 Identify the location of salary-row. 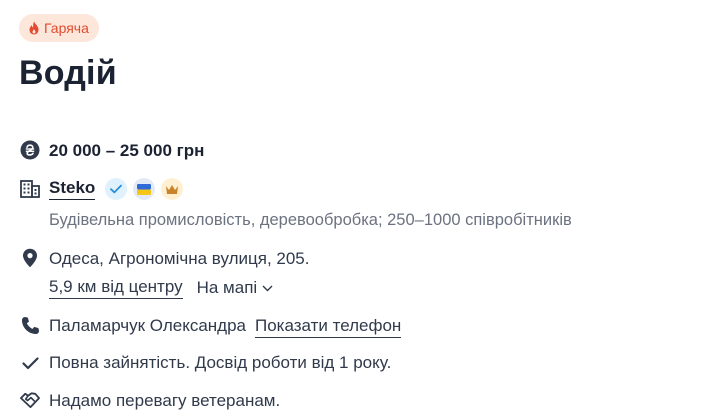
(30, 150).